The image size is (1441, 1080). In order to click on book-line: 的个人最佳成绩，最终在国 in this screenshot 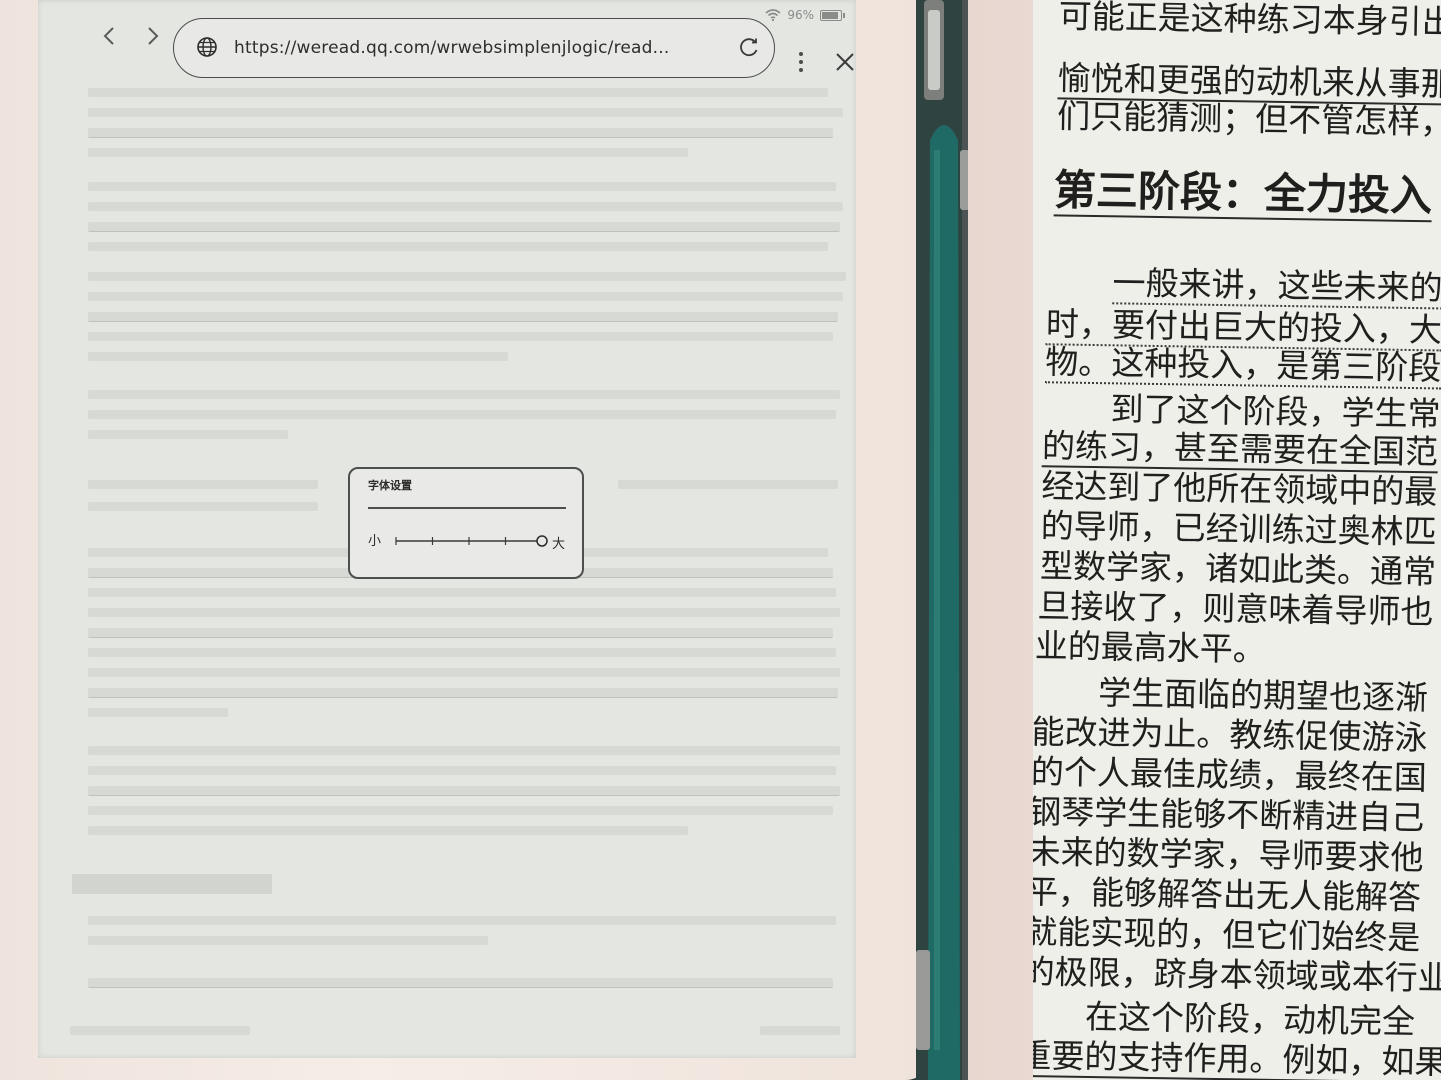, I will do `click(1230, 775)`.